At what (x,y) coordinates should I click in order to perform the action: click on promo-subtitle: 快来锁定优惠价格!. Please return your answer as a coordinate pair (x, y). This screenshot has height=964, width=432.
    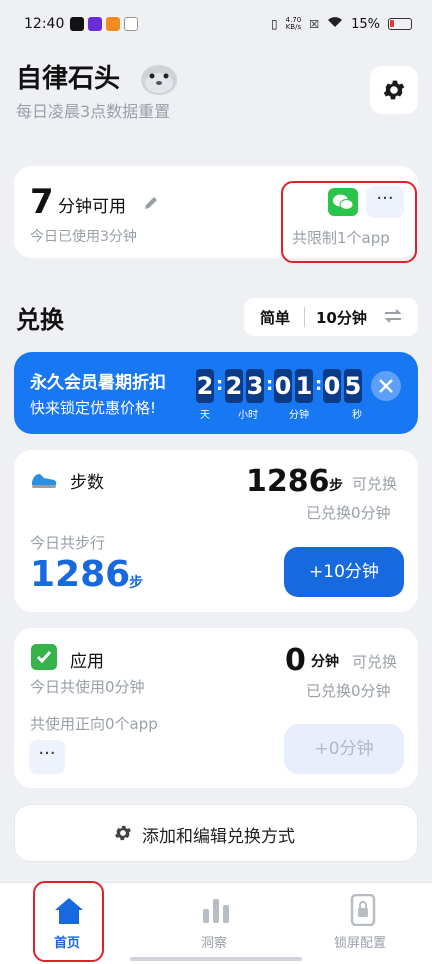
    Looking at the image, I should click on (93, 408).